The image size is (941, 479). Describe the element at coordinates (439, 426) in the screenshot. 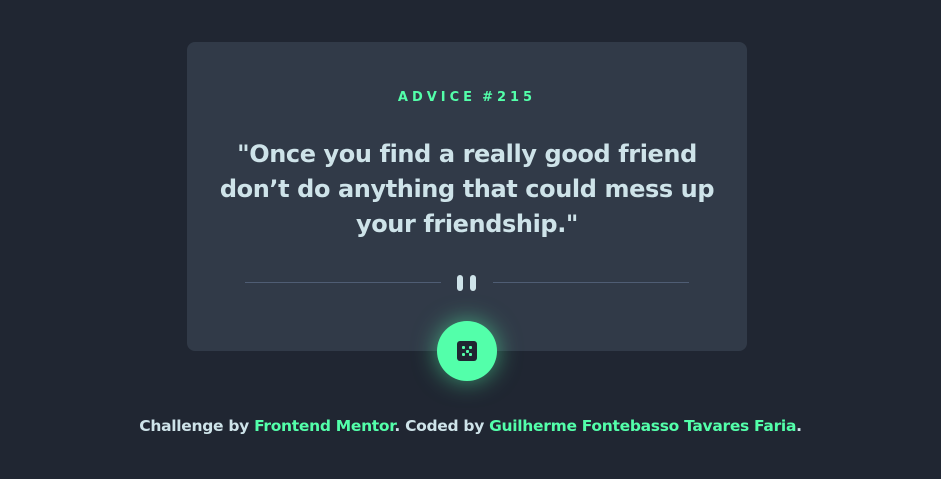

I see `coded-by-text: . Coded by` at that location.